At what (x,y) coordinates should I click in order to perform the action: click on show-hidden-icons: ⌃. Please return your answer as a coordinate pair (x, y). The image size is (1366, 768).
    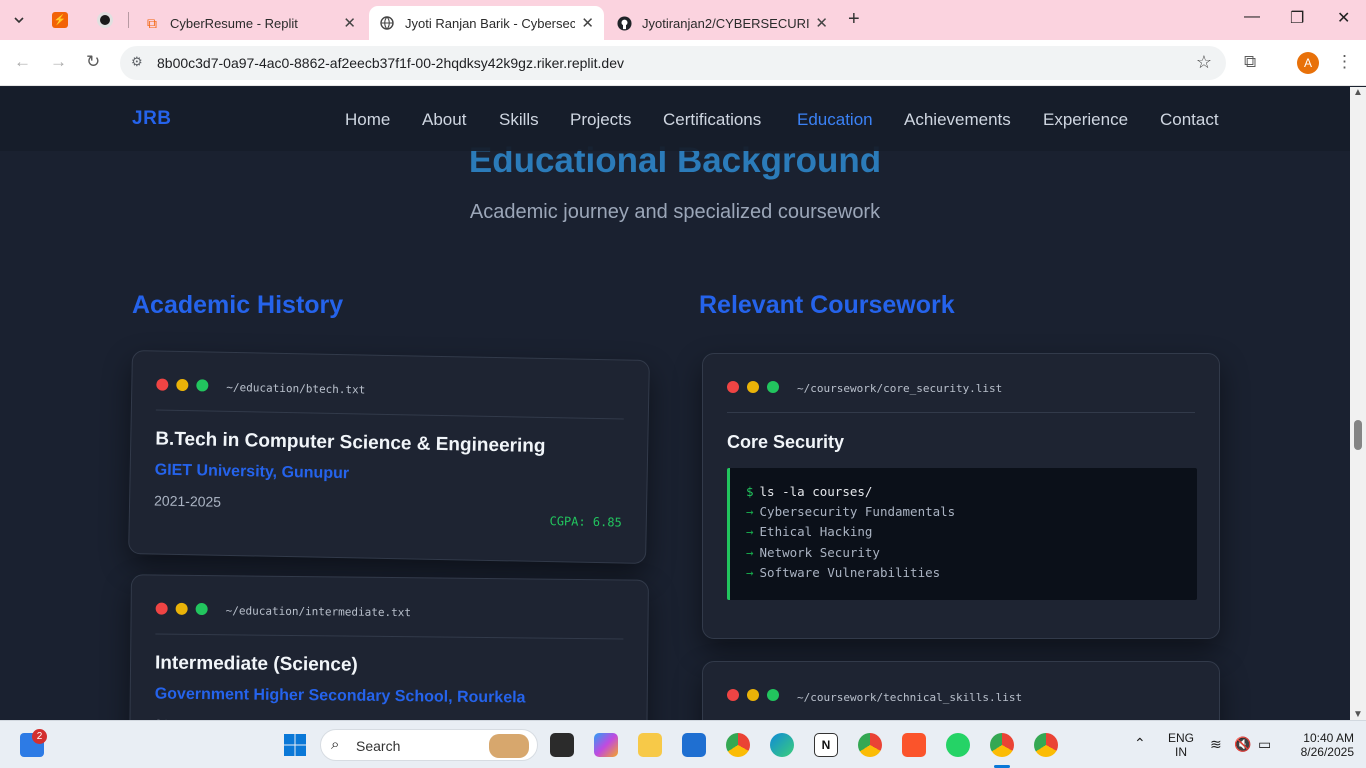
    Looking at the image, I should click on (1140, 743).